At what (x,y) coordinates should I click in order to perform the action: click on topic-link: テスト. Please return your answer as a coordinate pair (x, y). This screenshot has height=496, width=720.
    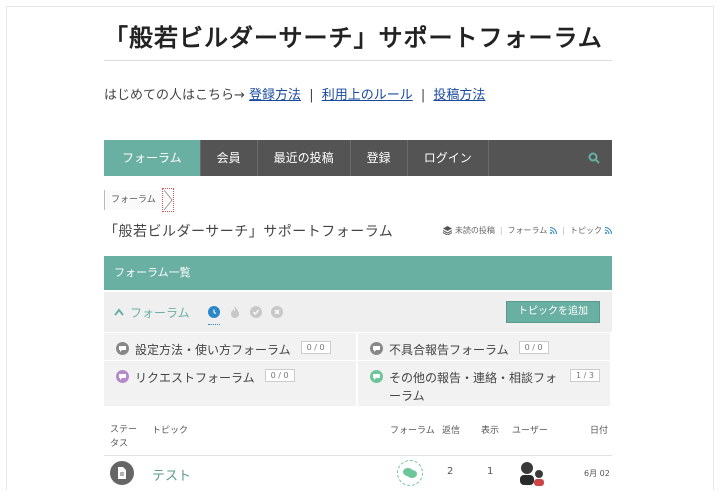
    Looking at the image, I should click on (171, 474).